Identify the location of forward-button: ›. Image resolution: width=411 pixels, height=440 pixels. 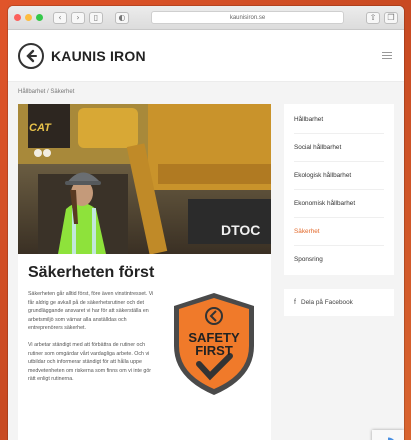
(78, 17).